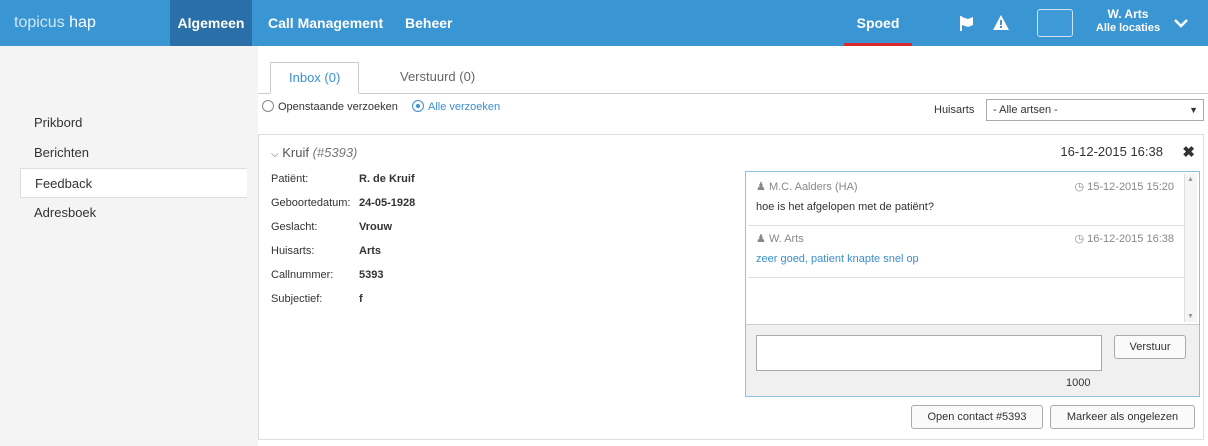  I want to click on message-time-value: 15-12-2015 15:20, so click(1130, 187).